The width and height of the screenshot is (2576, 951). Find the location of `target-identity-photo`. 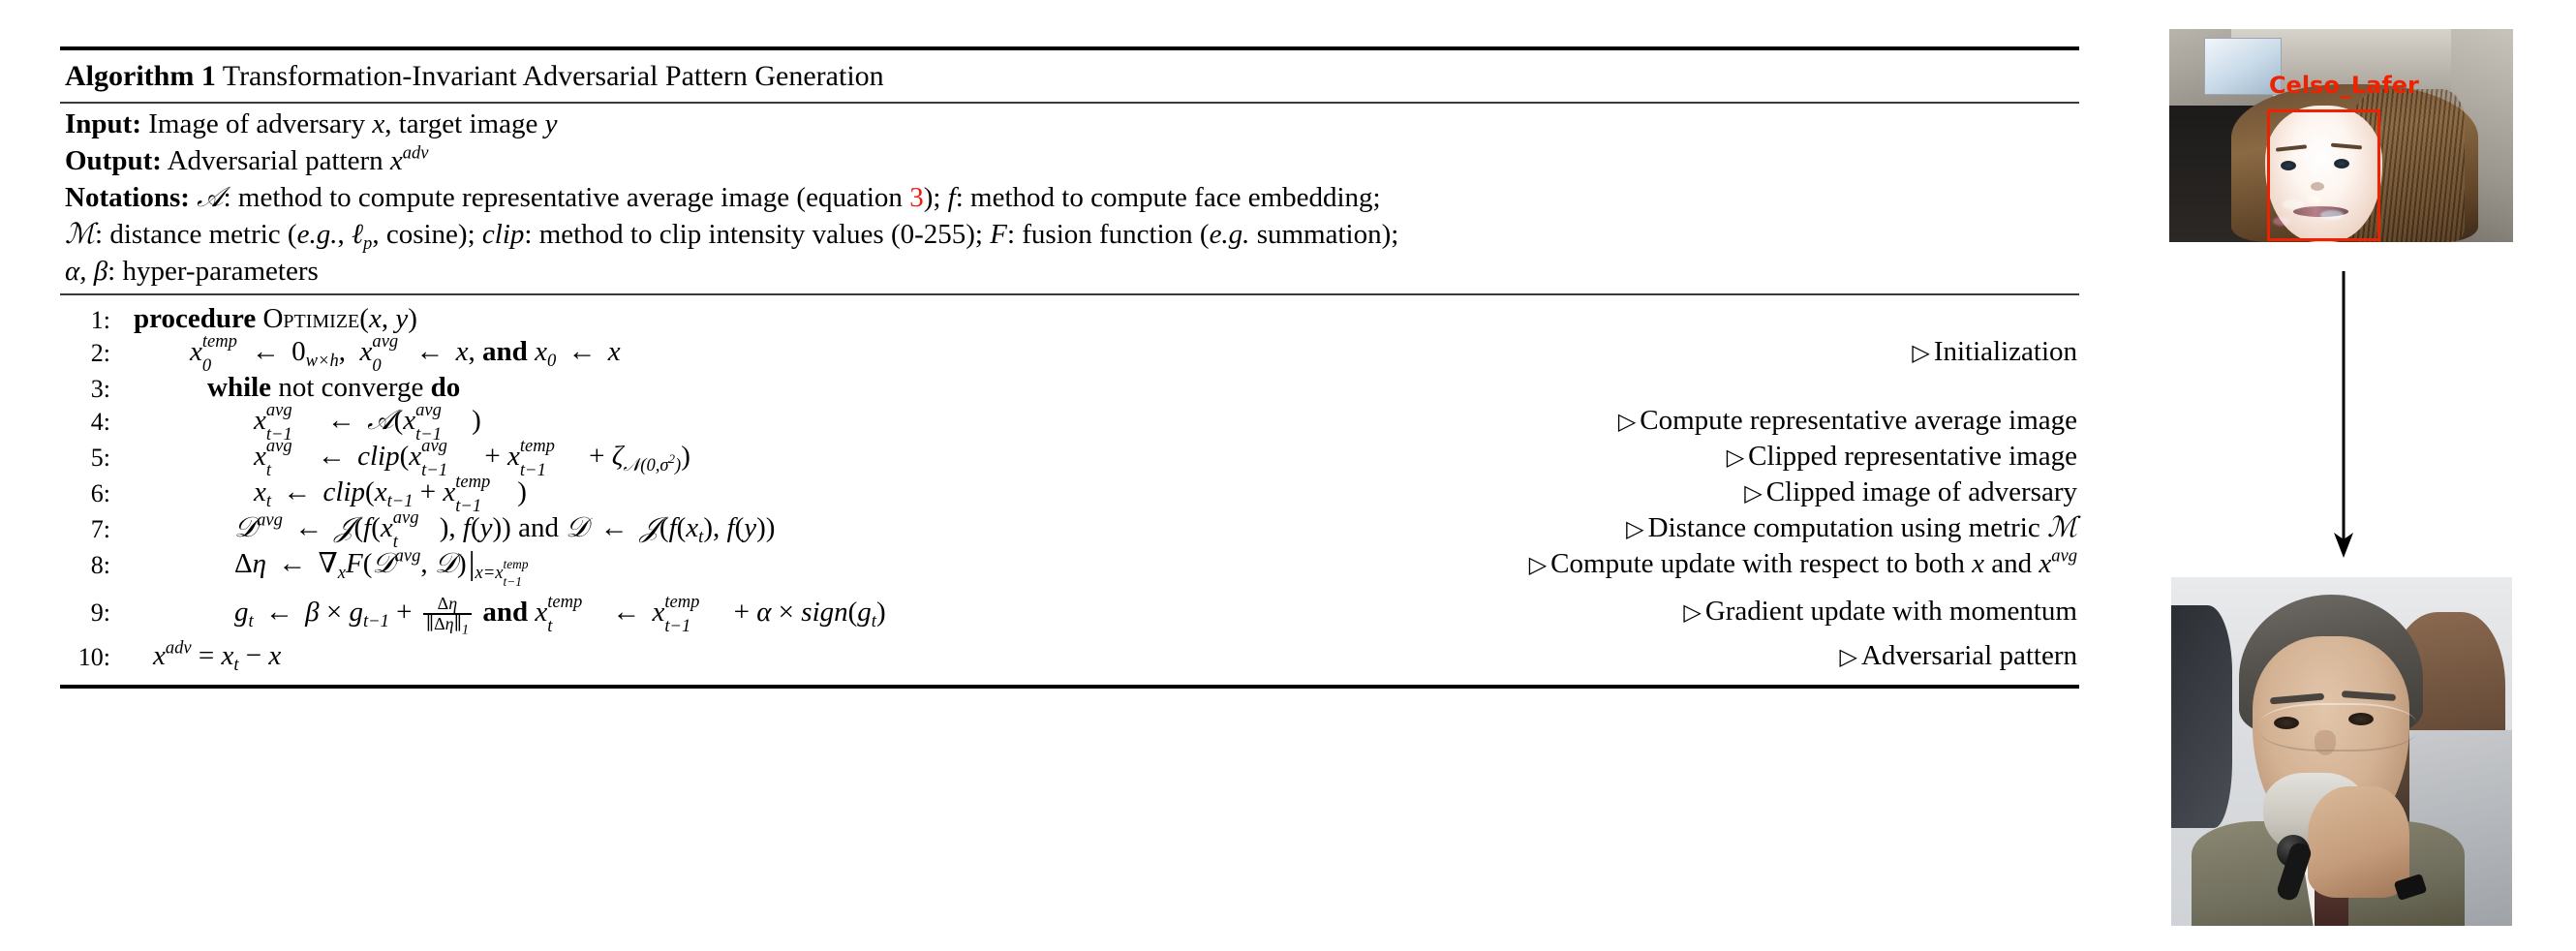

target-identity-photo is located at coordinates (2341, 751).